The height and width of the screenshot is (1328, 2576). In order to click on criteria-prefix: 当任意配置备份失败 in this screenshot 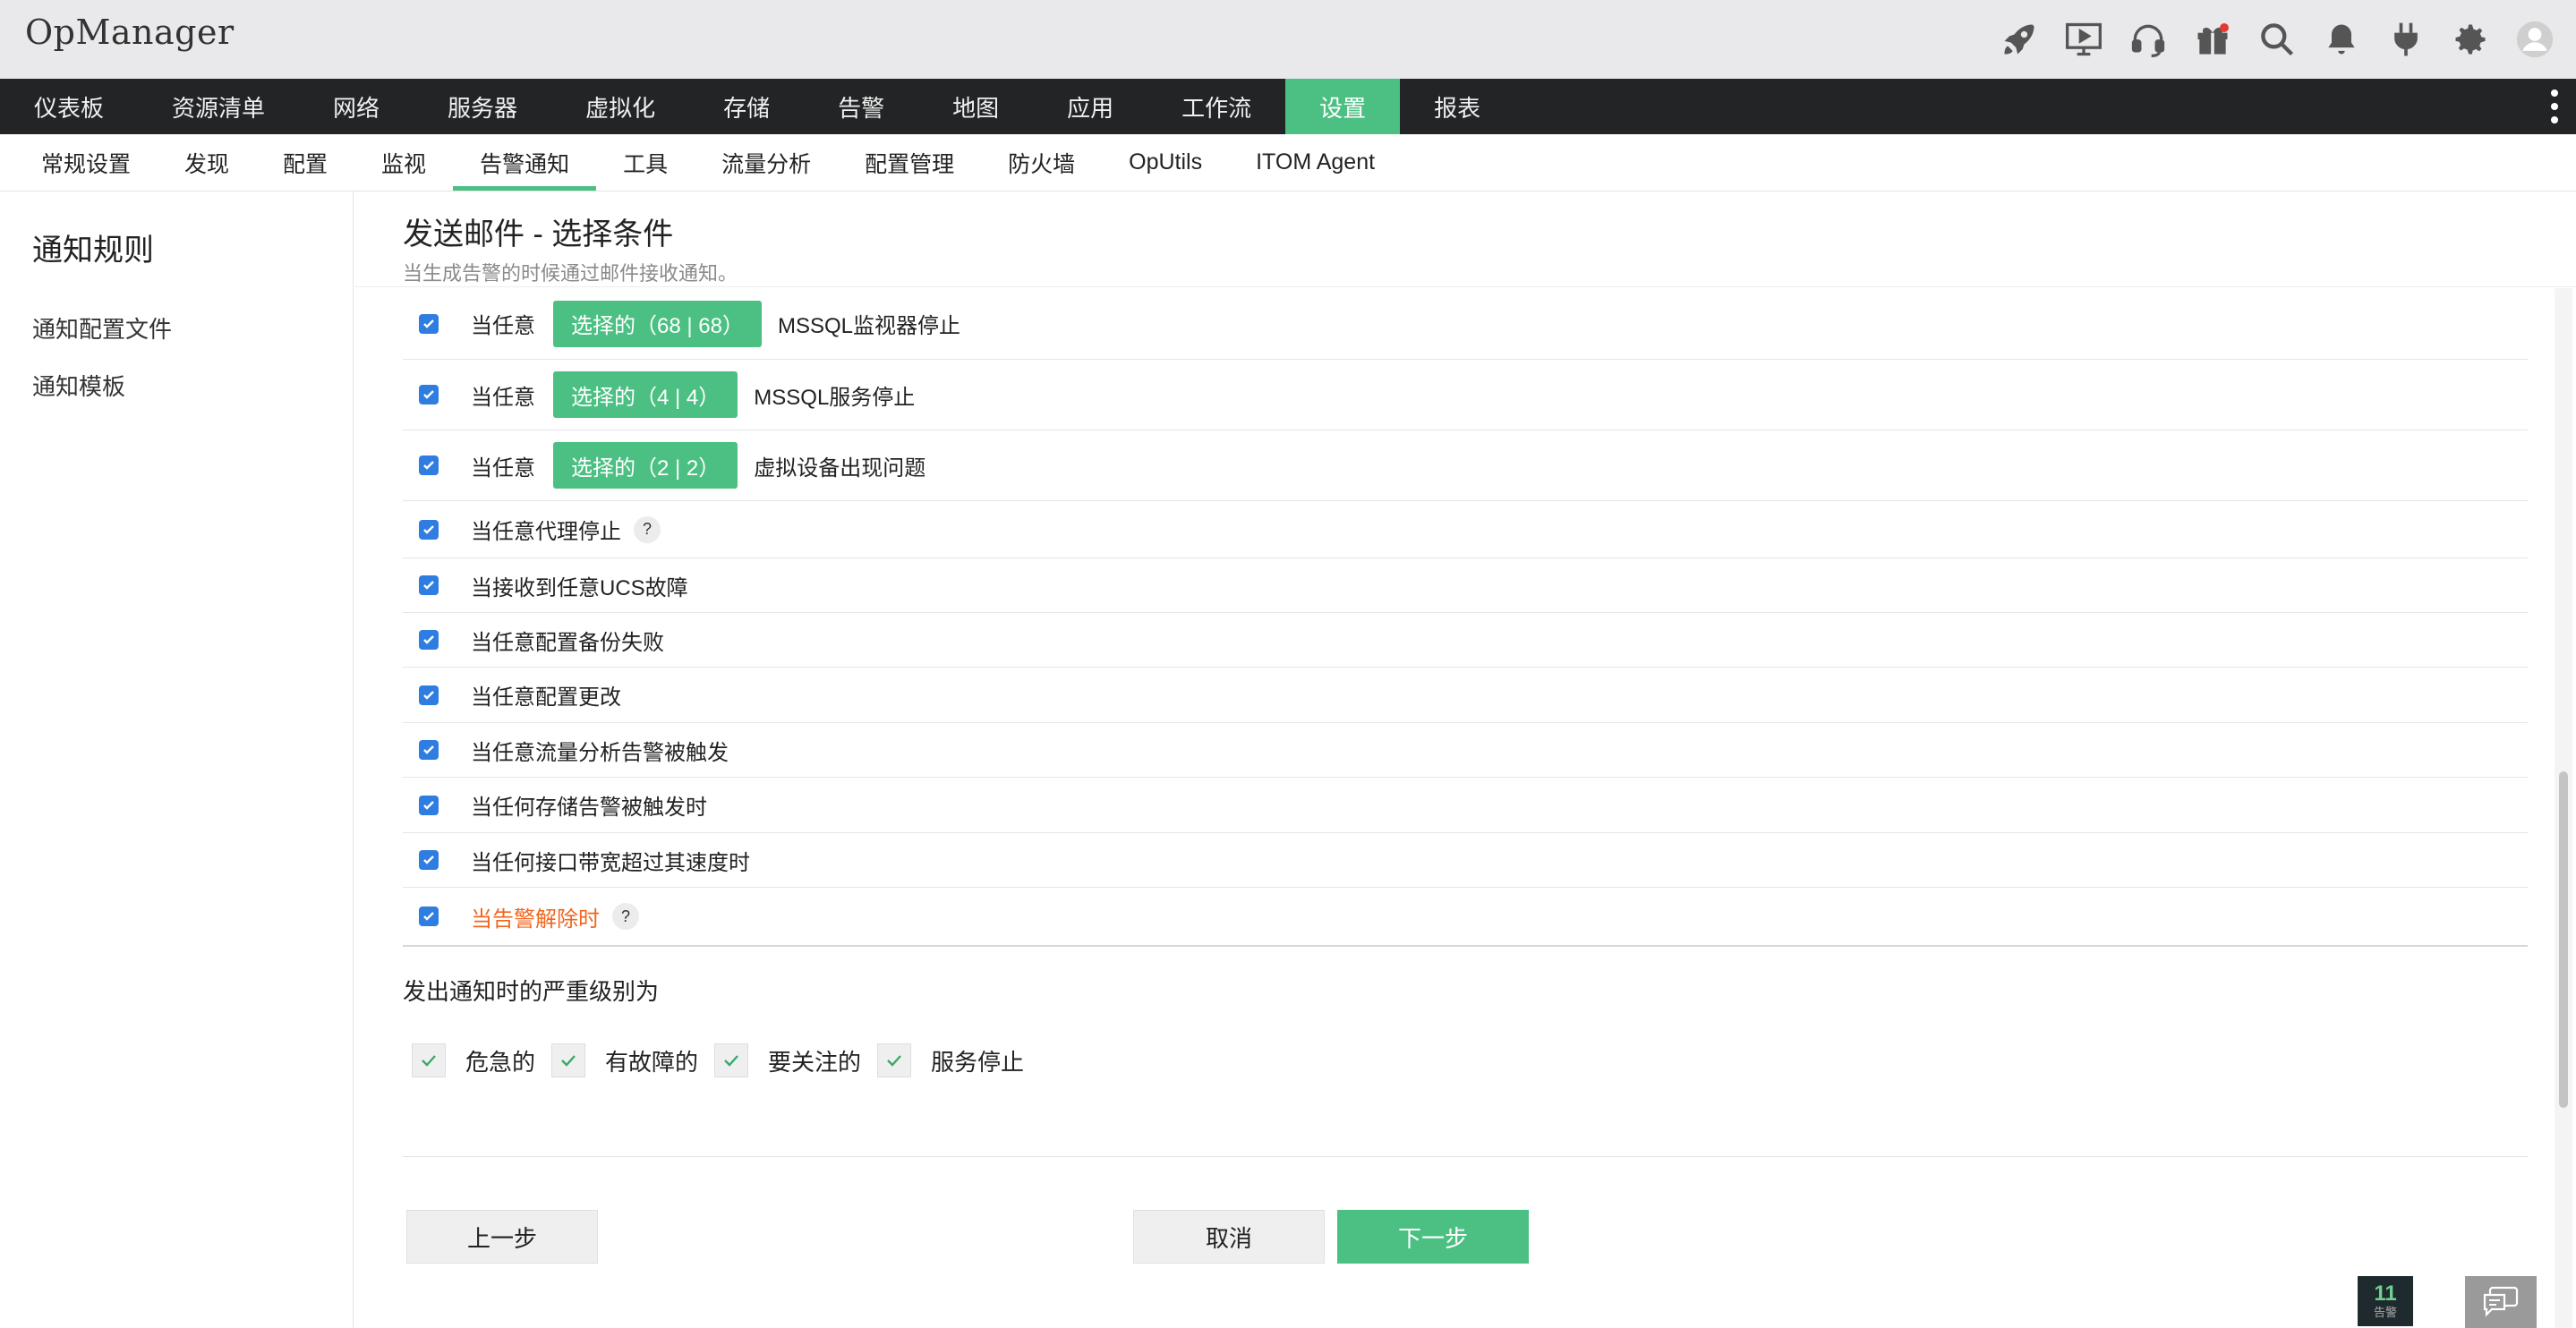, I will do `click(567, 642)`.